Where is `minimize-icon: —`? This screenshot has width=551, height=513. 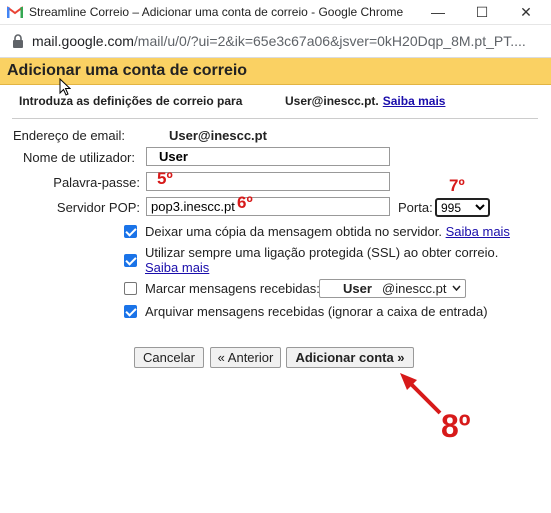
minimize-icon: — is located at coordinates (438, 12).